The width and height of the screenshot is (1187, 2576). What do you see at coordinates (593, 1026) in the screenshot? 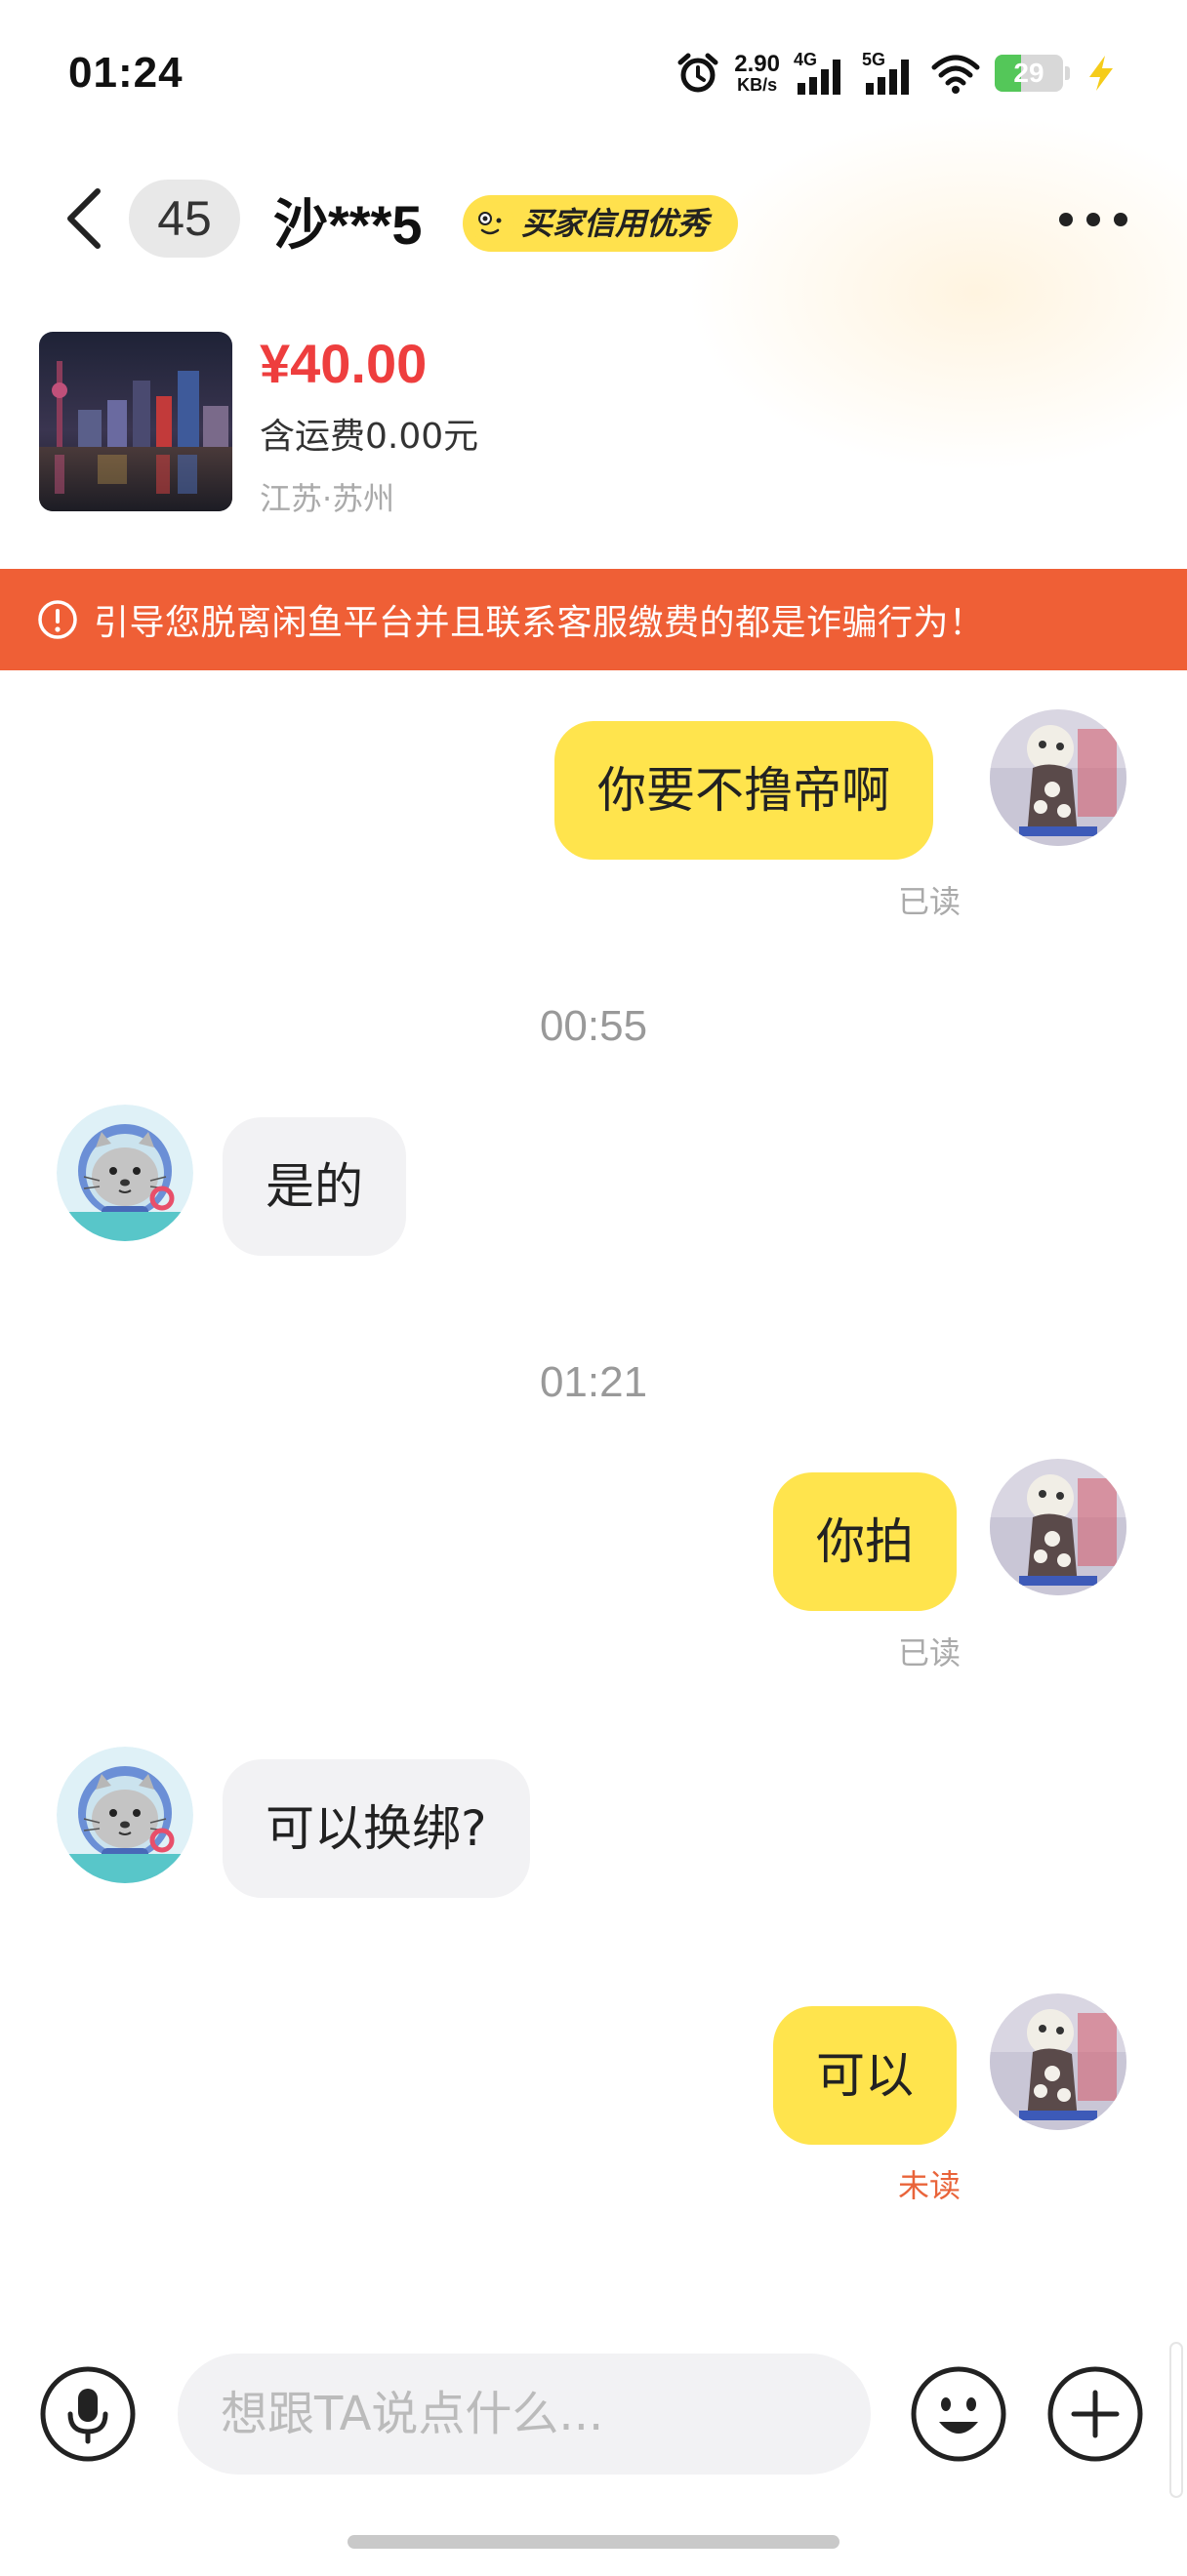
I see `time-divider: 00:55` at bounding box center [593, 1026].